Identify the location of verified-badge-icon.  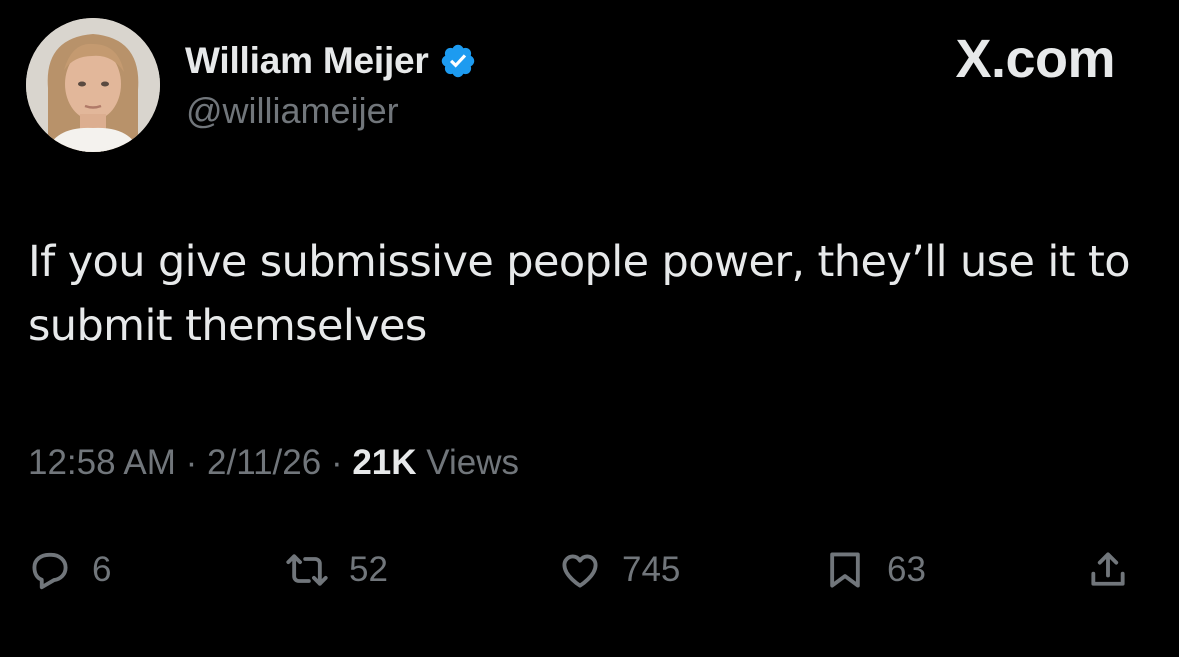
(458, 61).